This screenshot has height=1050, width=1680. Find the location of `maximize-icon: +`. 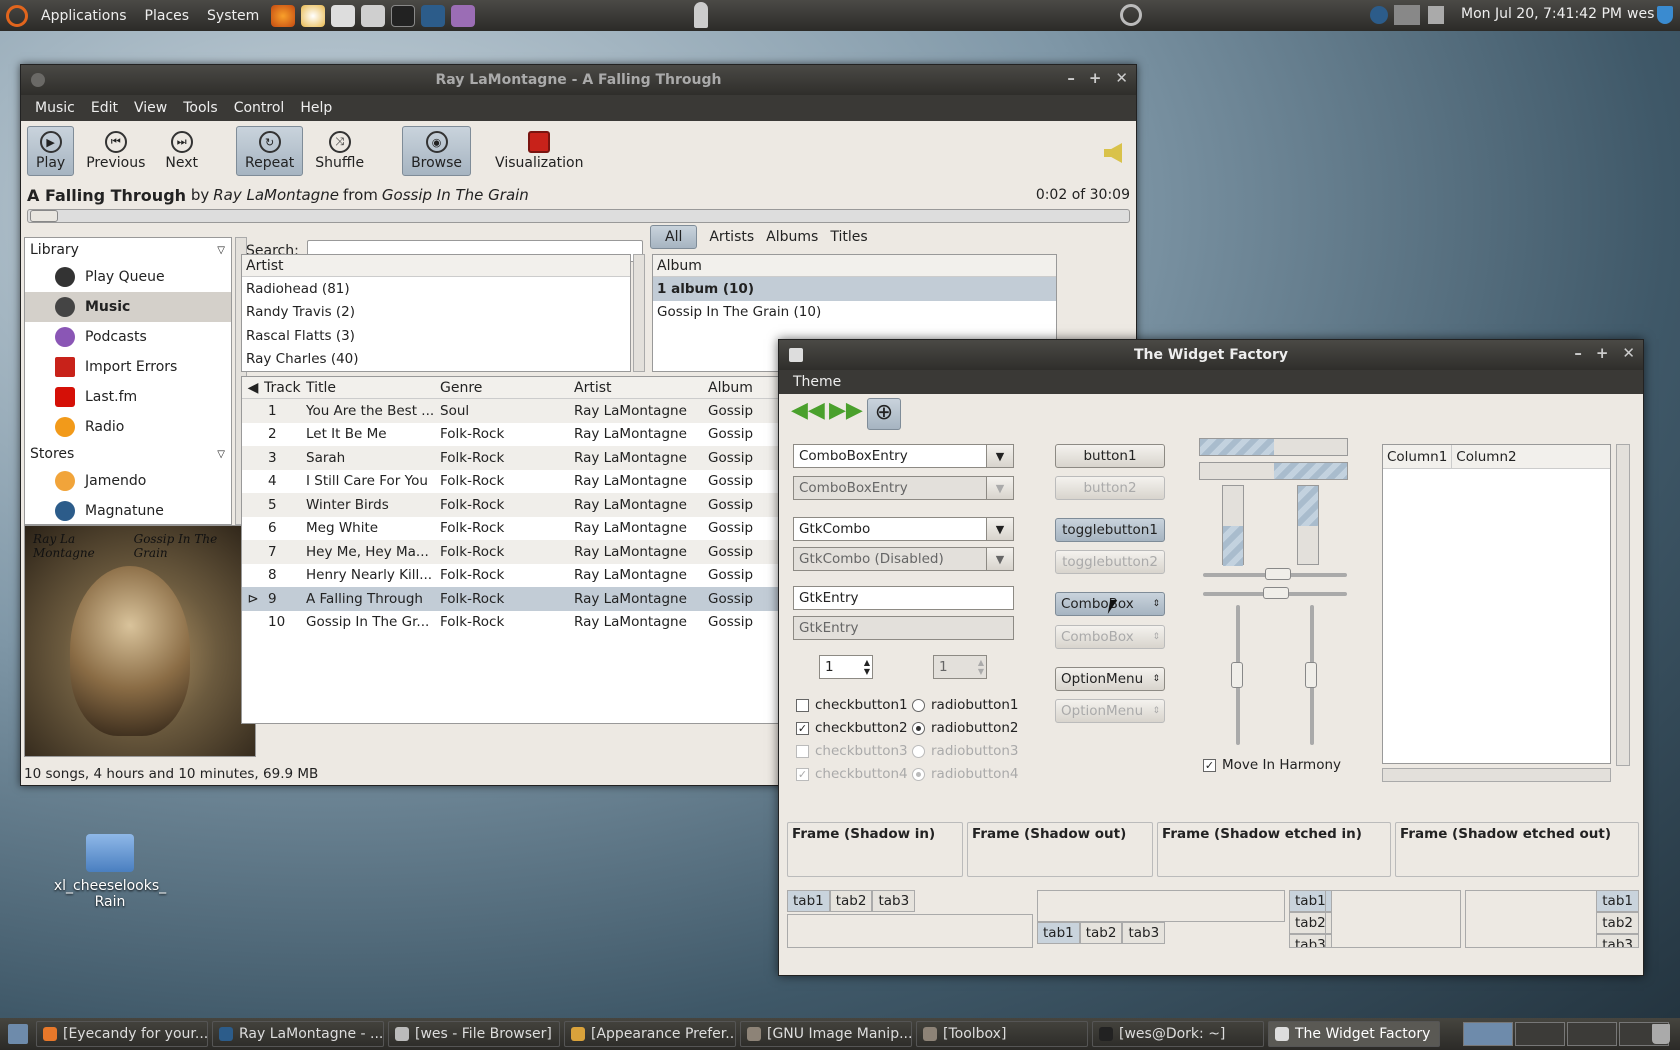

maximize-icon: + is located at coordinates (1602, 353).